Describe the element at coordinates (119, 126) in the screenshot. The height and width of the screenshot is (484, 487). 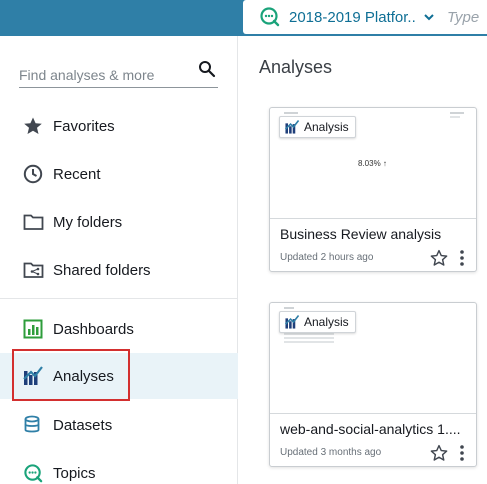
I see `sidebar-item-favorites: Favorites` at that location.